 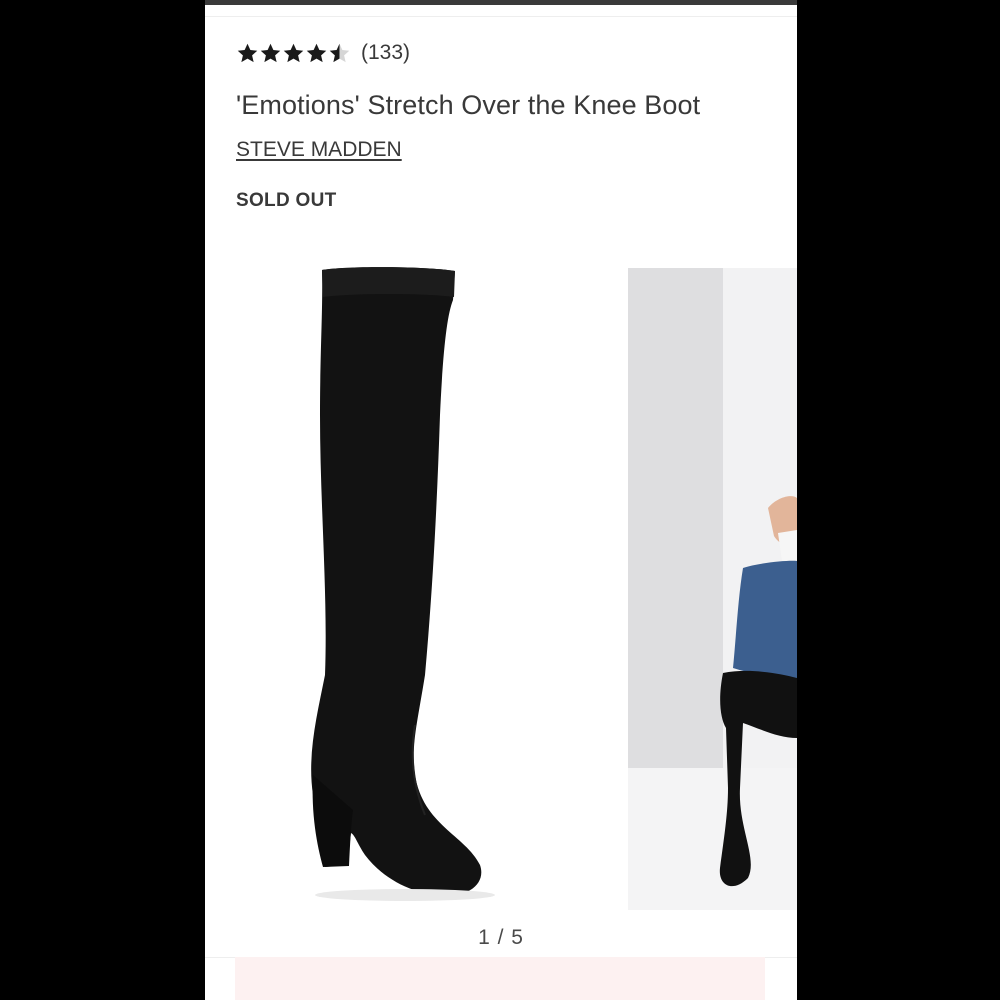 I want to click on top-bar, so click(x=501, y=2).